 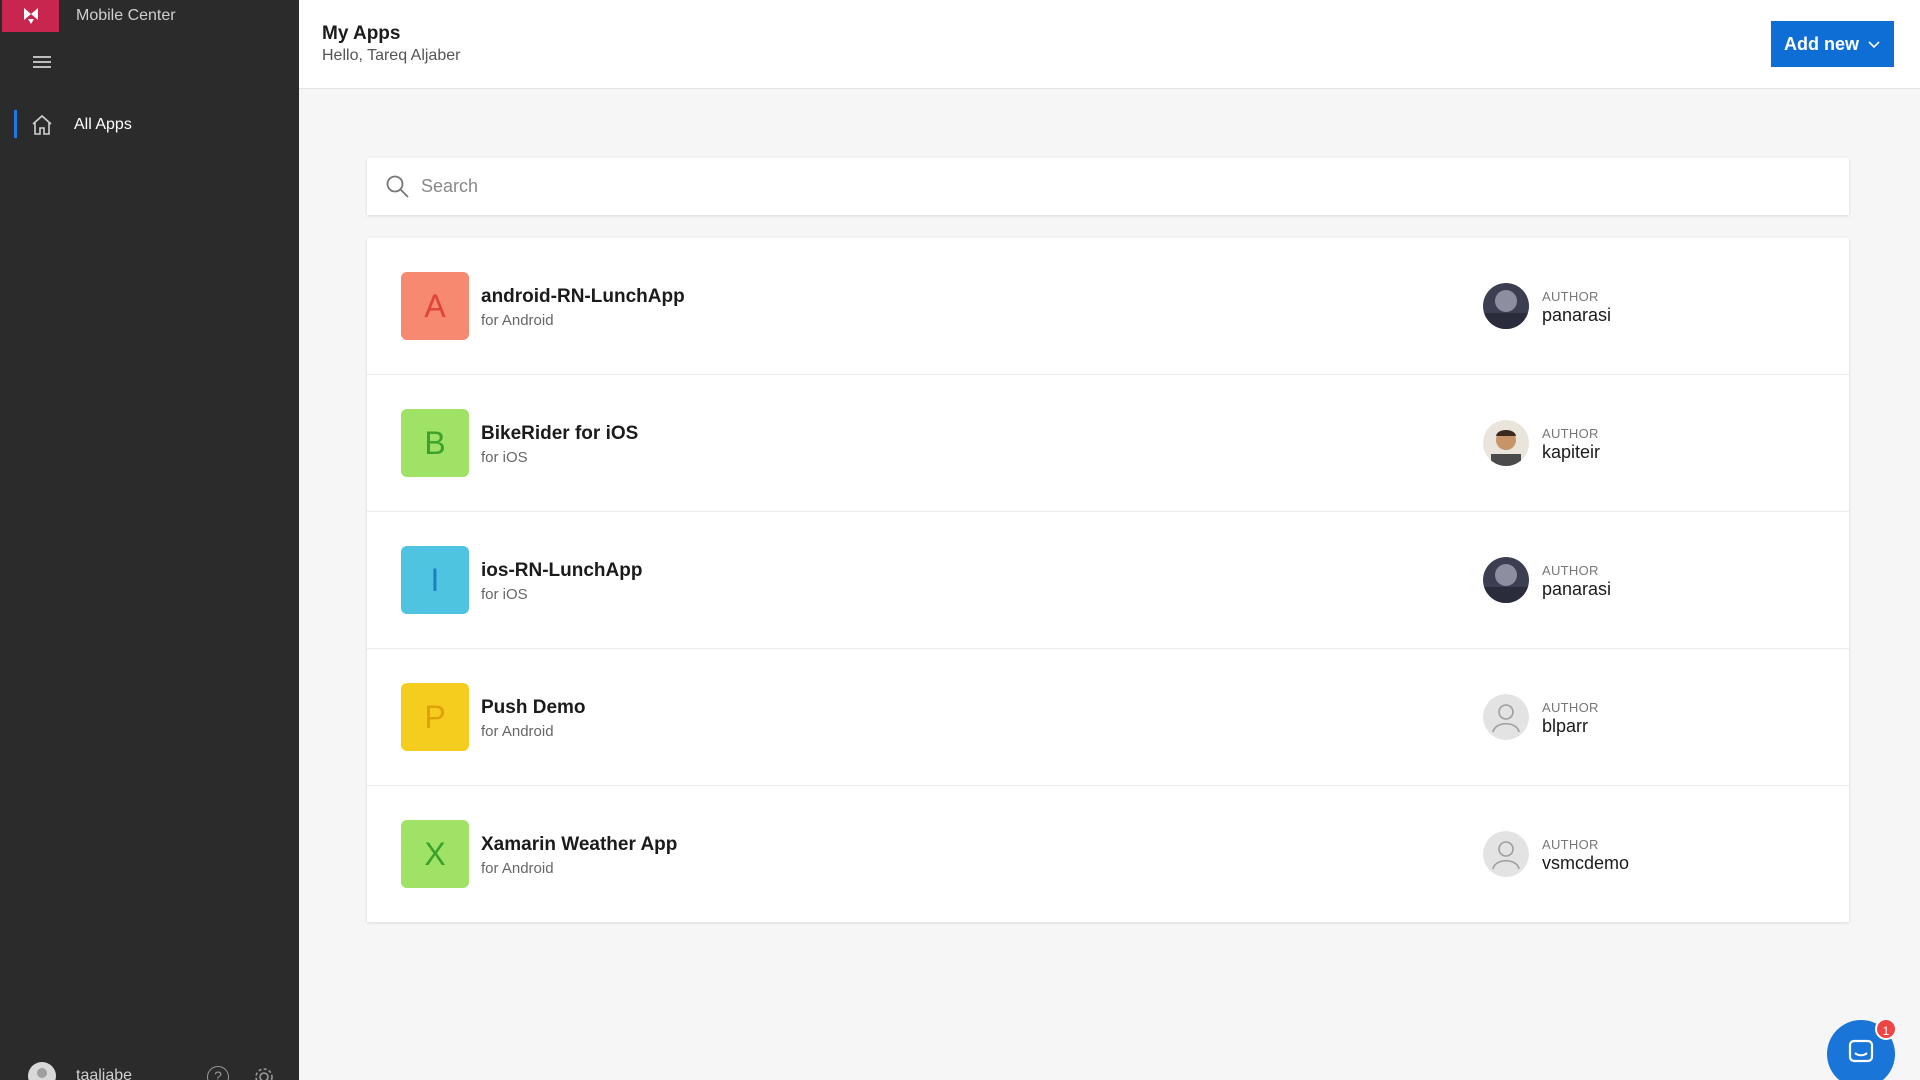 What do you see at coordinates (104, 1073) in the screenshot?
I see `user-name: taaljabe` at bounding box center [104, 1073].